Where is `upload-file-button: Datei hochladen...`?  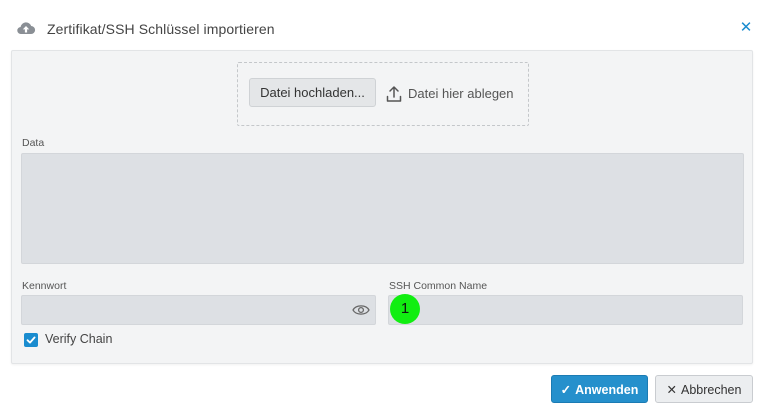
upload-file-button: Datei hochladen... is located at coordinates (312, 92).